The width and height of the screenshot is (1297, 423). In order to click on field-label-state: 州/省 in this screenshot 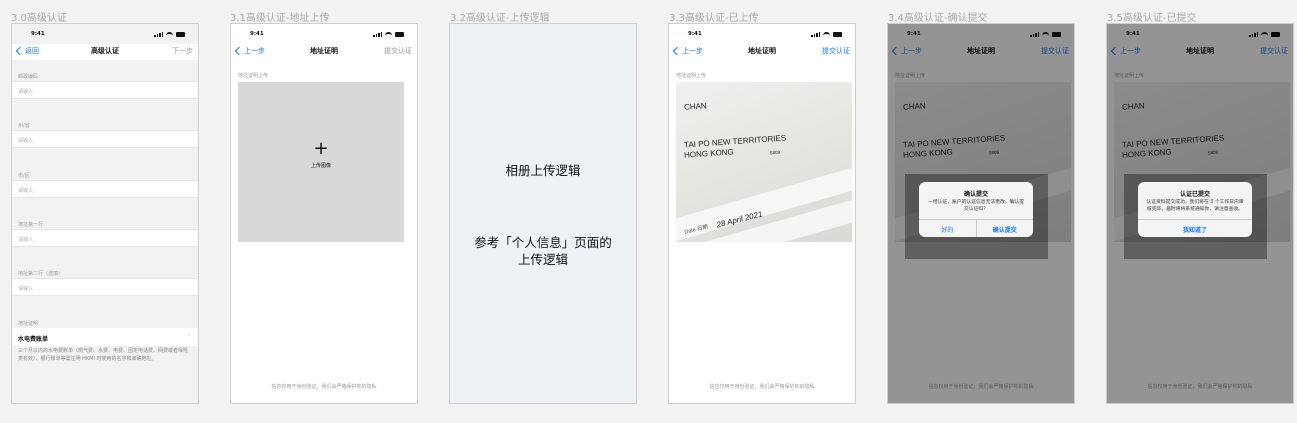, I will do `click(24, 126)`.